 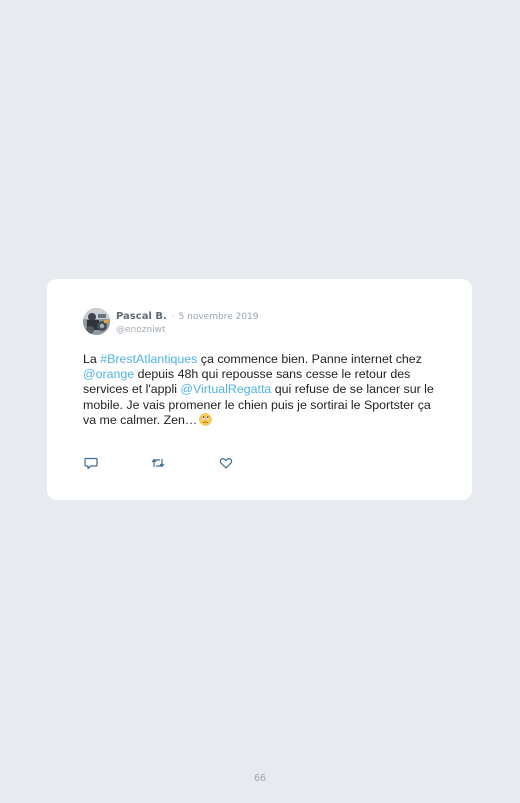 I want to click on hashtag-link: #BrestAtlantiques, so click(x=148, y=359).